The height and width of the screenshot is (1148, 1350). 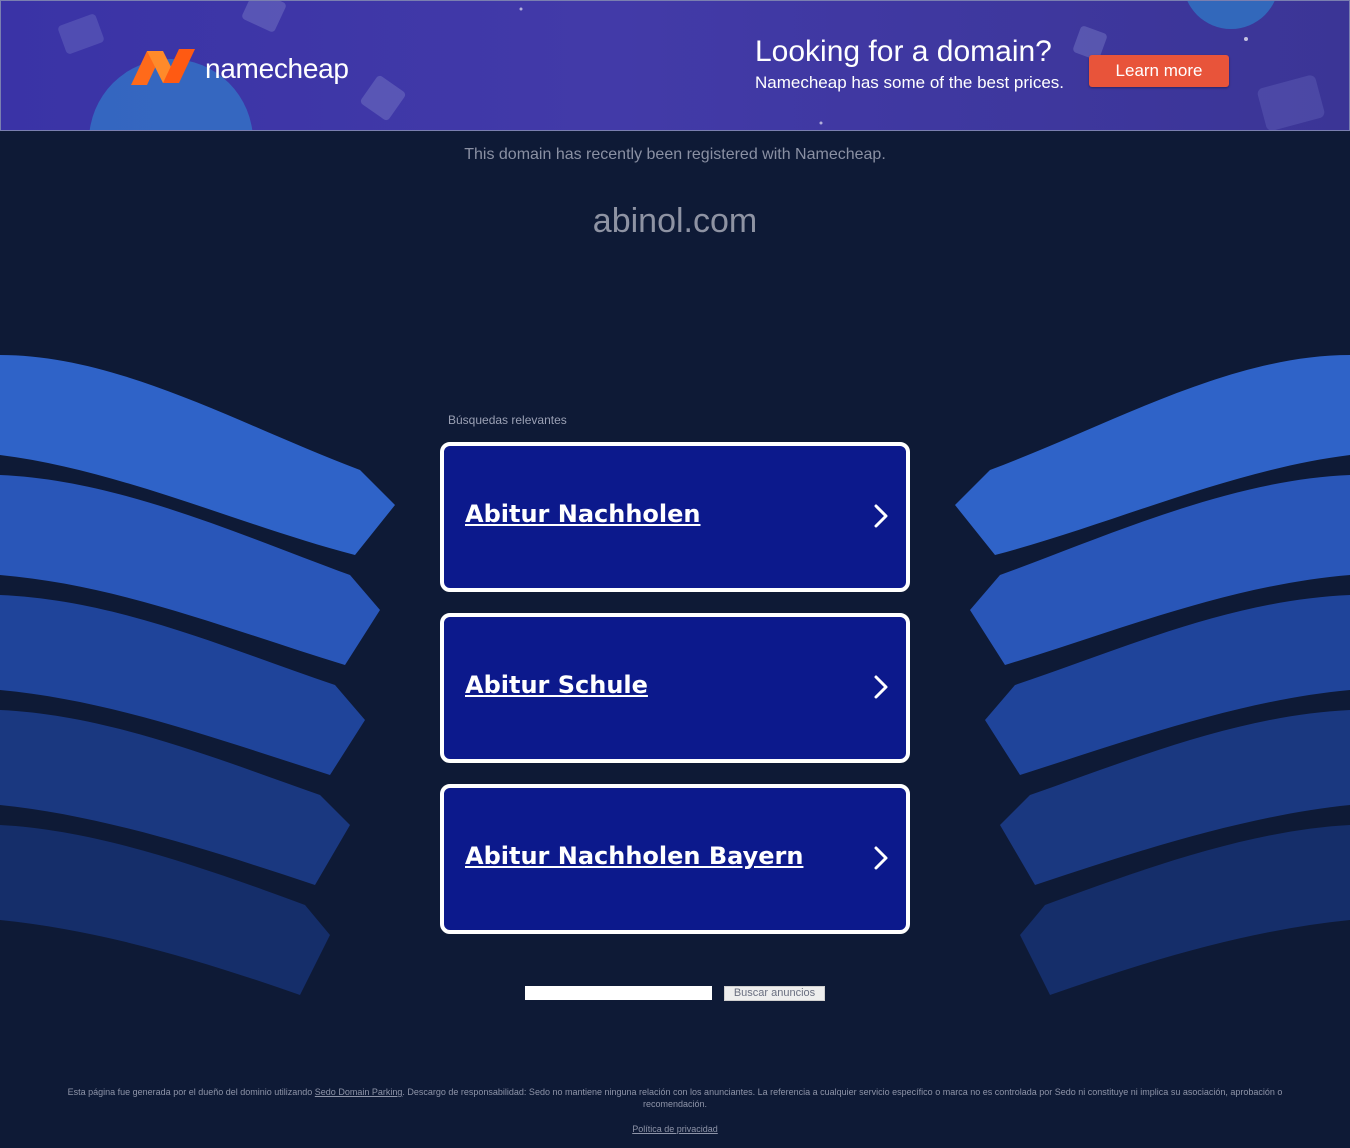 I want to click on result-link-label: Abitur Nachholen Bayern, so click(x=634, y=856).